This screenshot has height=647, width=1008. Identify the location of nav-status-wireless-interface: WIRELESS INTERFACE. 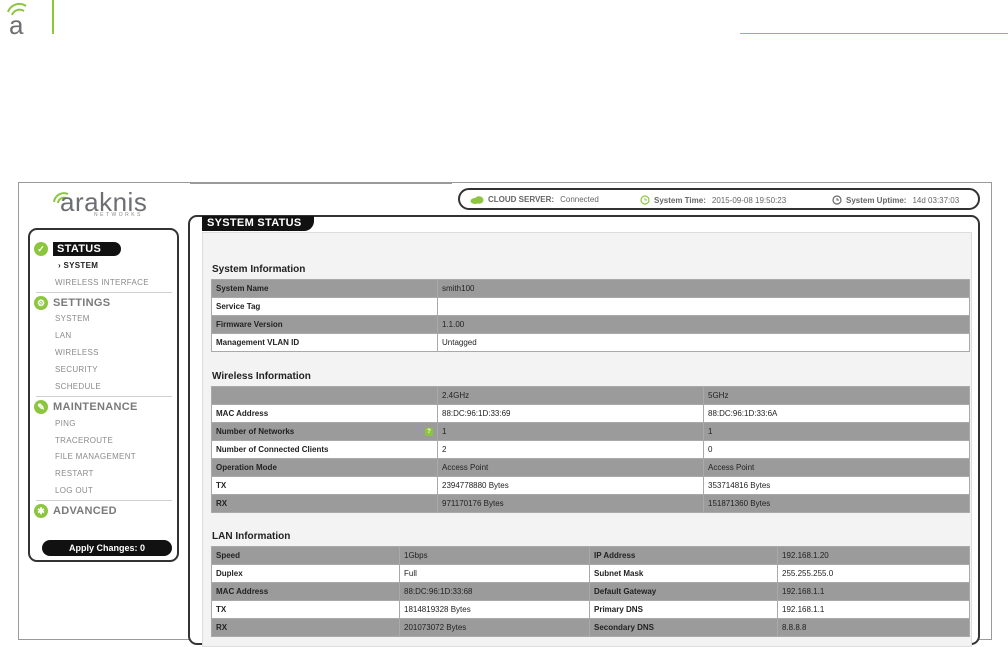
(102, 282).